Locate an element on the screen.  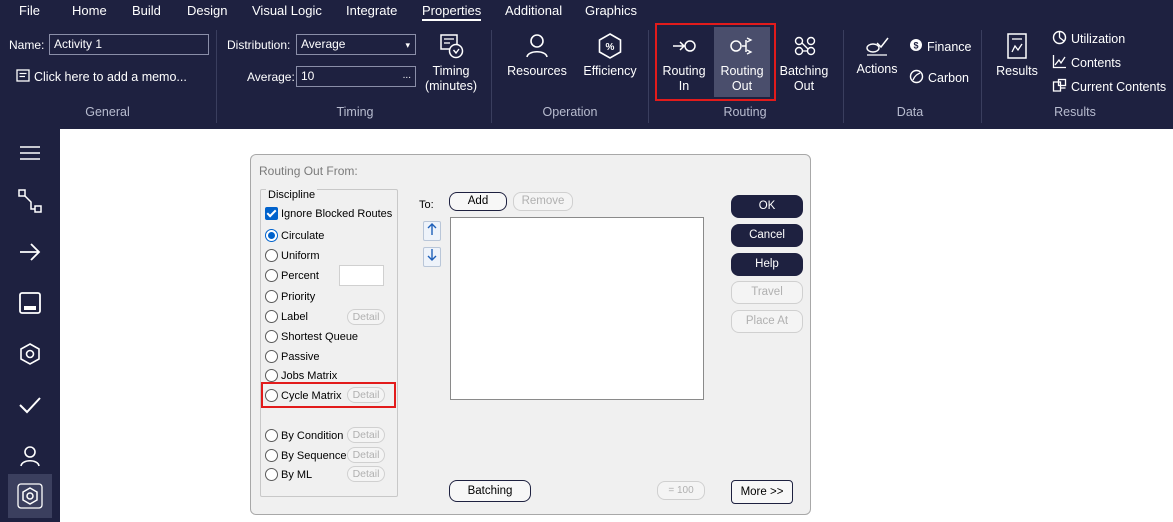
ignore-blocked-checkbox: Ignore Blocked Routes is located at coordinates (328, 213).